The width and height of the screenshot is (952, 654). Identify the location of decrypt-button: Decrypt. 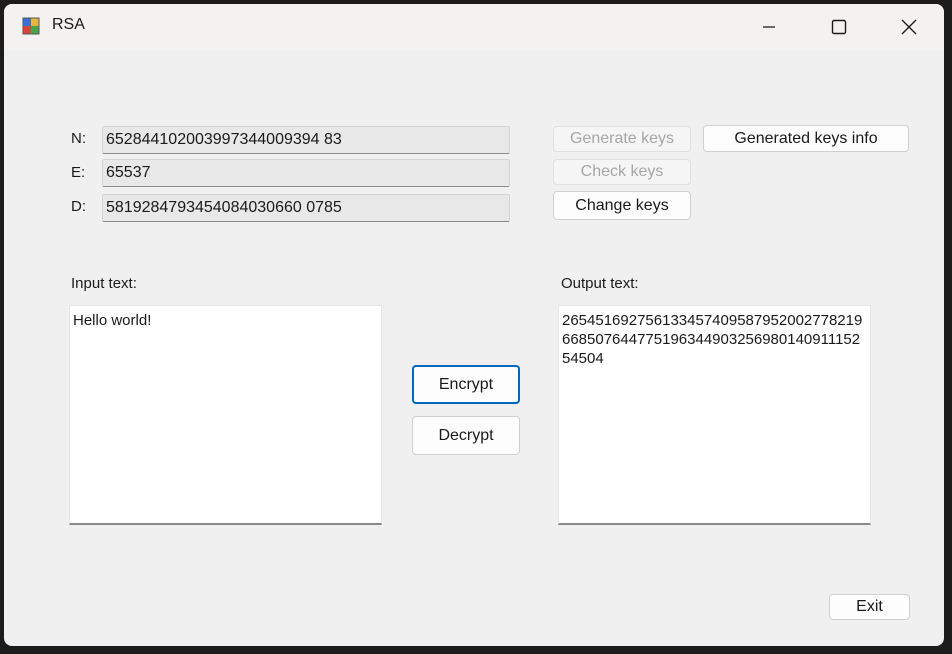
(466, 435).